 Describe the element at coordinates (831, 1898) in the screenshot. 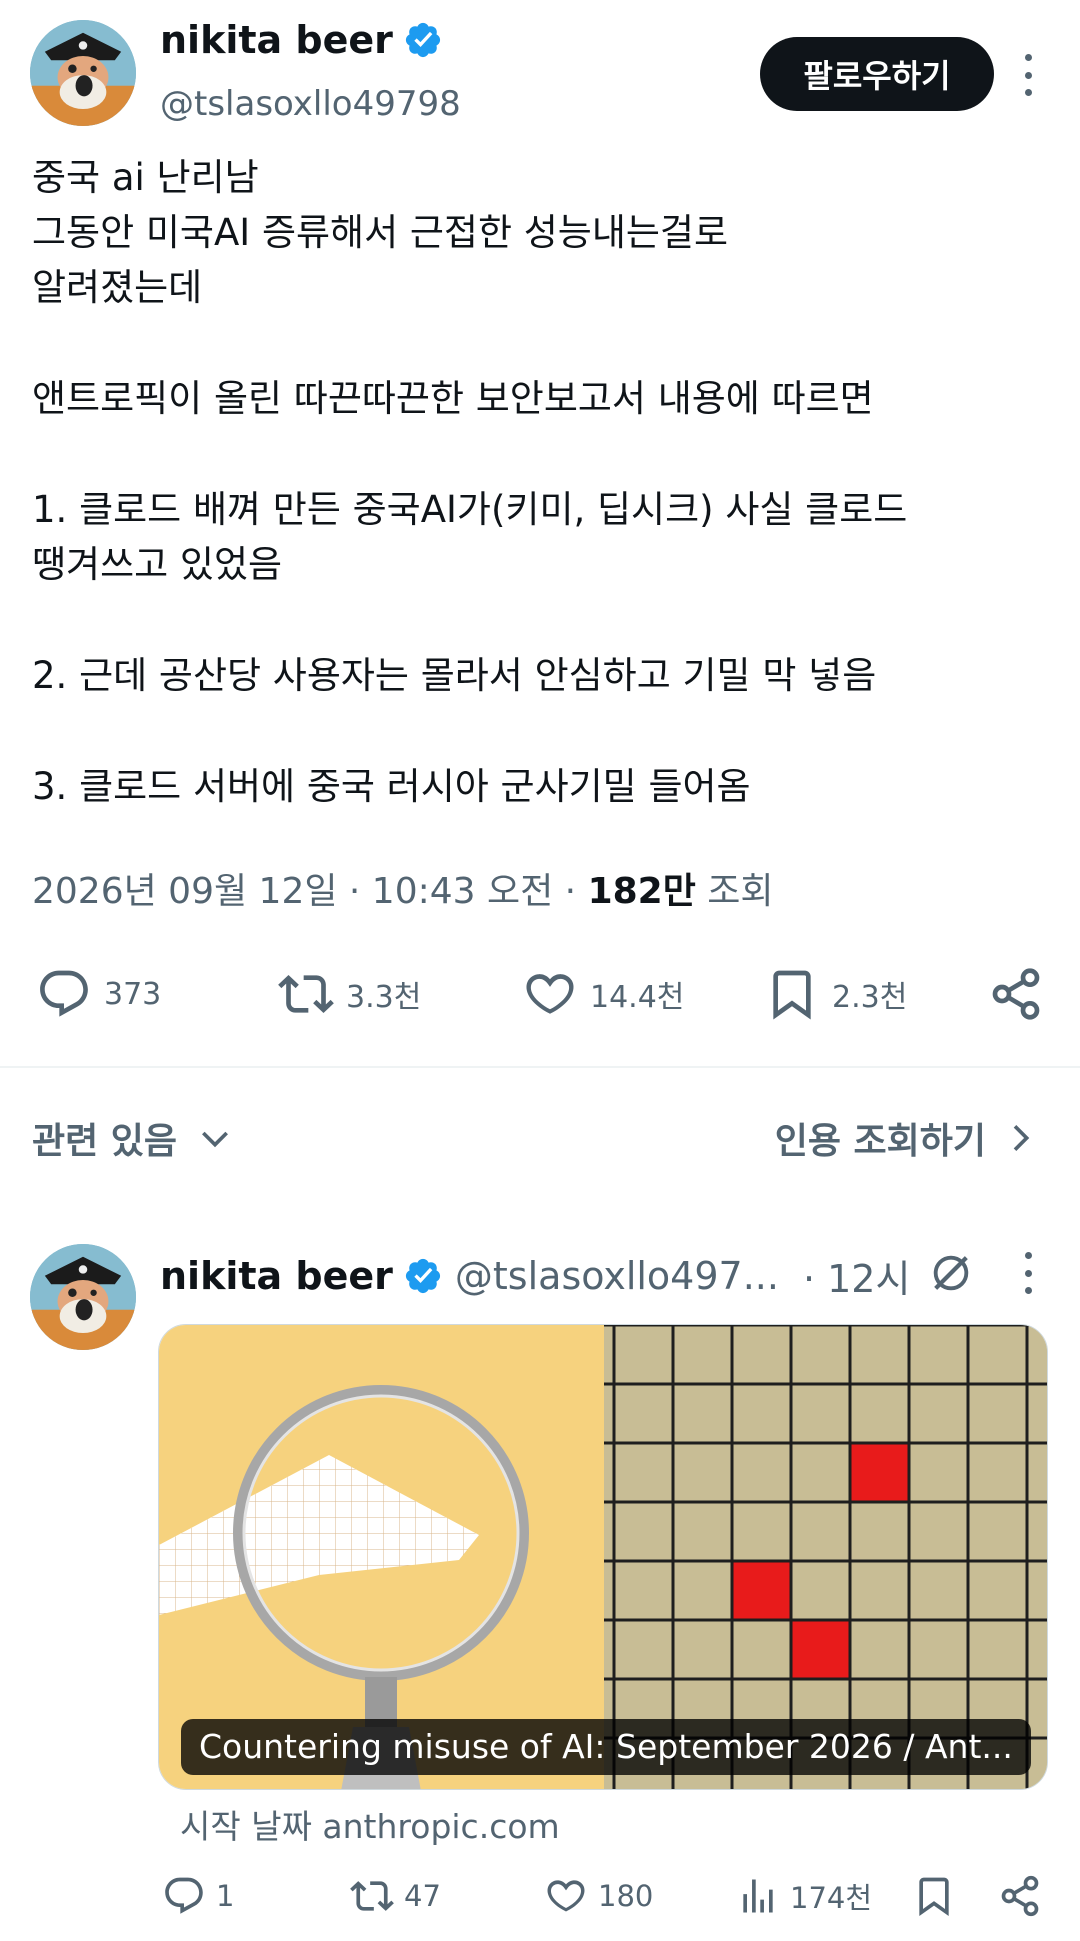

I see `views-count: 174천` at that location.